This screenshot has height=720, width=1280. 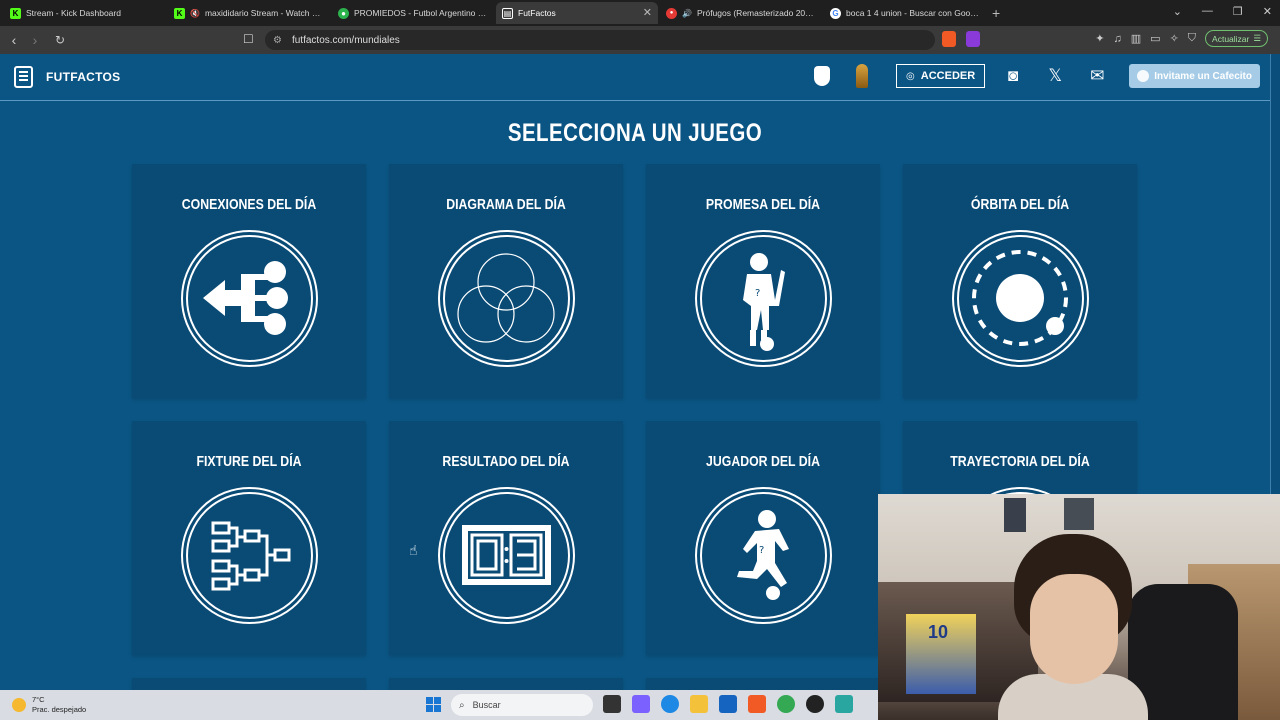 What do you see at coordinates (1207, 11) in the screenshot?
I see `minimize-icon: —` at bounding box center [1207, 11].